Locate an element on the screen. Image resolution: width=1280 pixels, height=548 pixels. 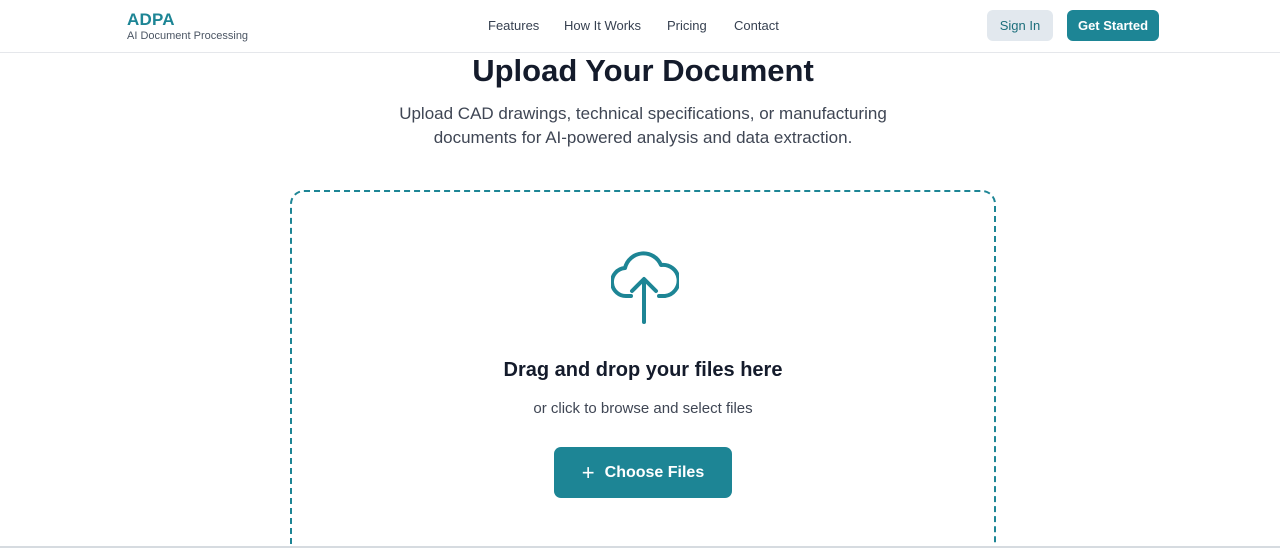
brand-name: ADPA is located at coordinates (151, 19).